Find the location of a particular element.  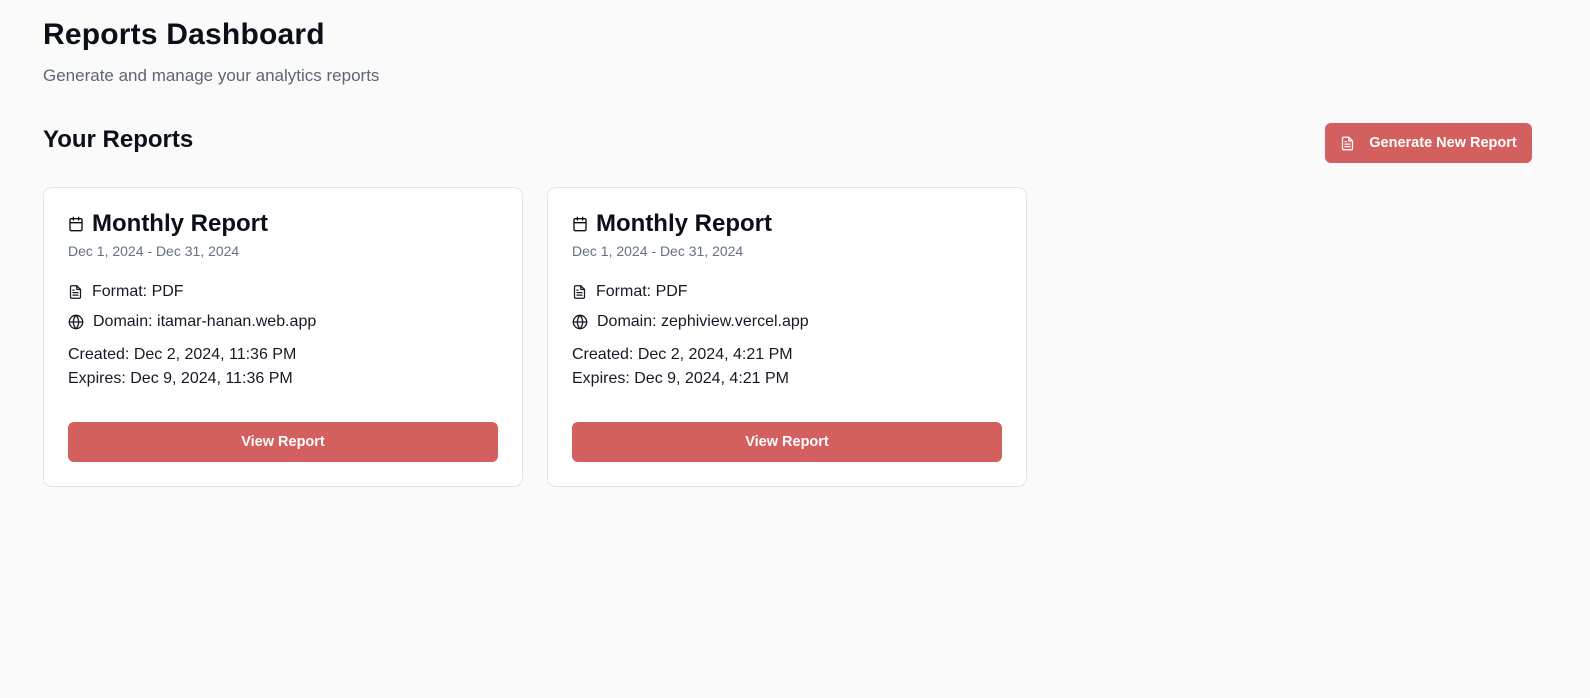

generate-new-report-button: Generate New Report is located at coordinates (1428, 143).